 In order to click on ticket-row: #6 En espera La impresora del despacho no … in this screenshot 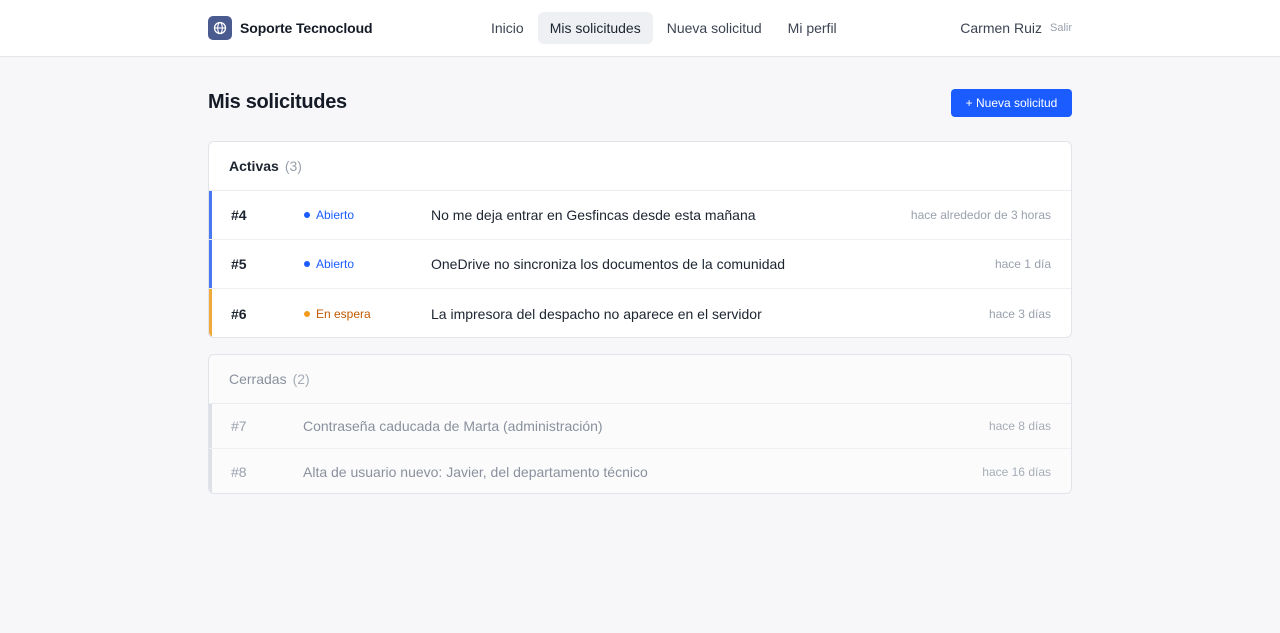, I will do `click(640, 313)`.